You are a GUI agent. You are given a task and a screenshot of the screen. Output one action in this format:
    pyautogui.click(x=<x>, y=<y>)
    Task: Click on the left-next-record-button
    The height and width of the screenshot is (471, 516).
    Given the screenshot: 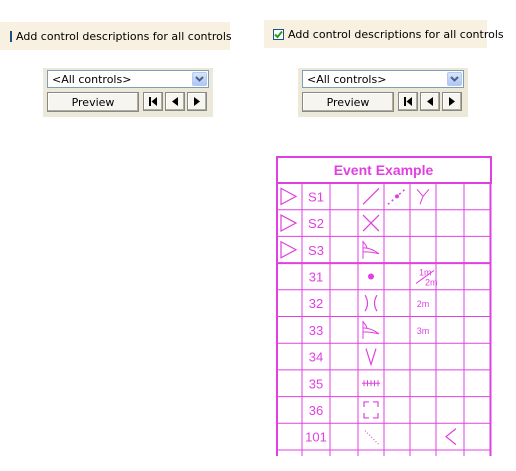 What is the action you would take?
    pyautogui.click(x=197, y=101)
    